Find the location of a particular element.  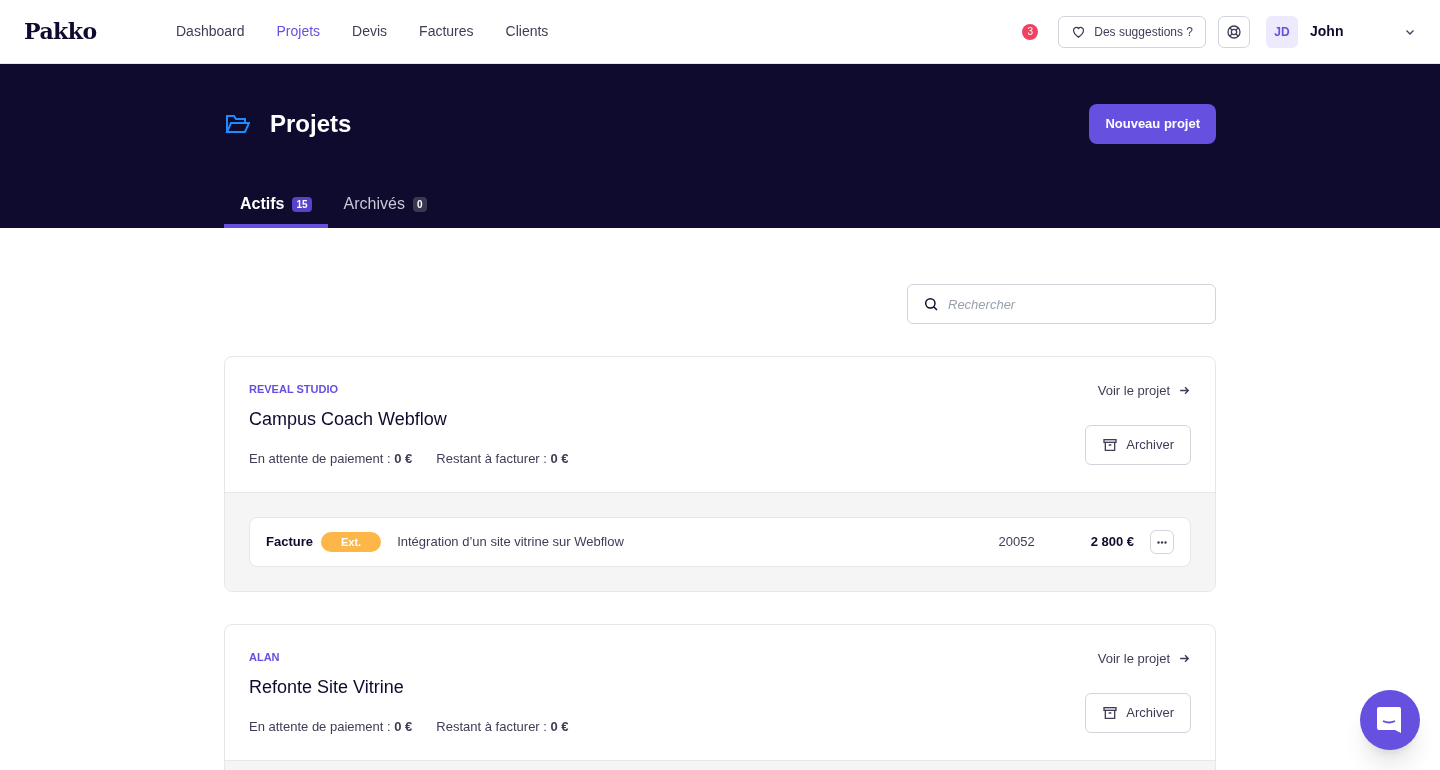

tab: Archivés 0 is located at coordinates (385, 206).